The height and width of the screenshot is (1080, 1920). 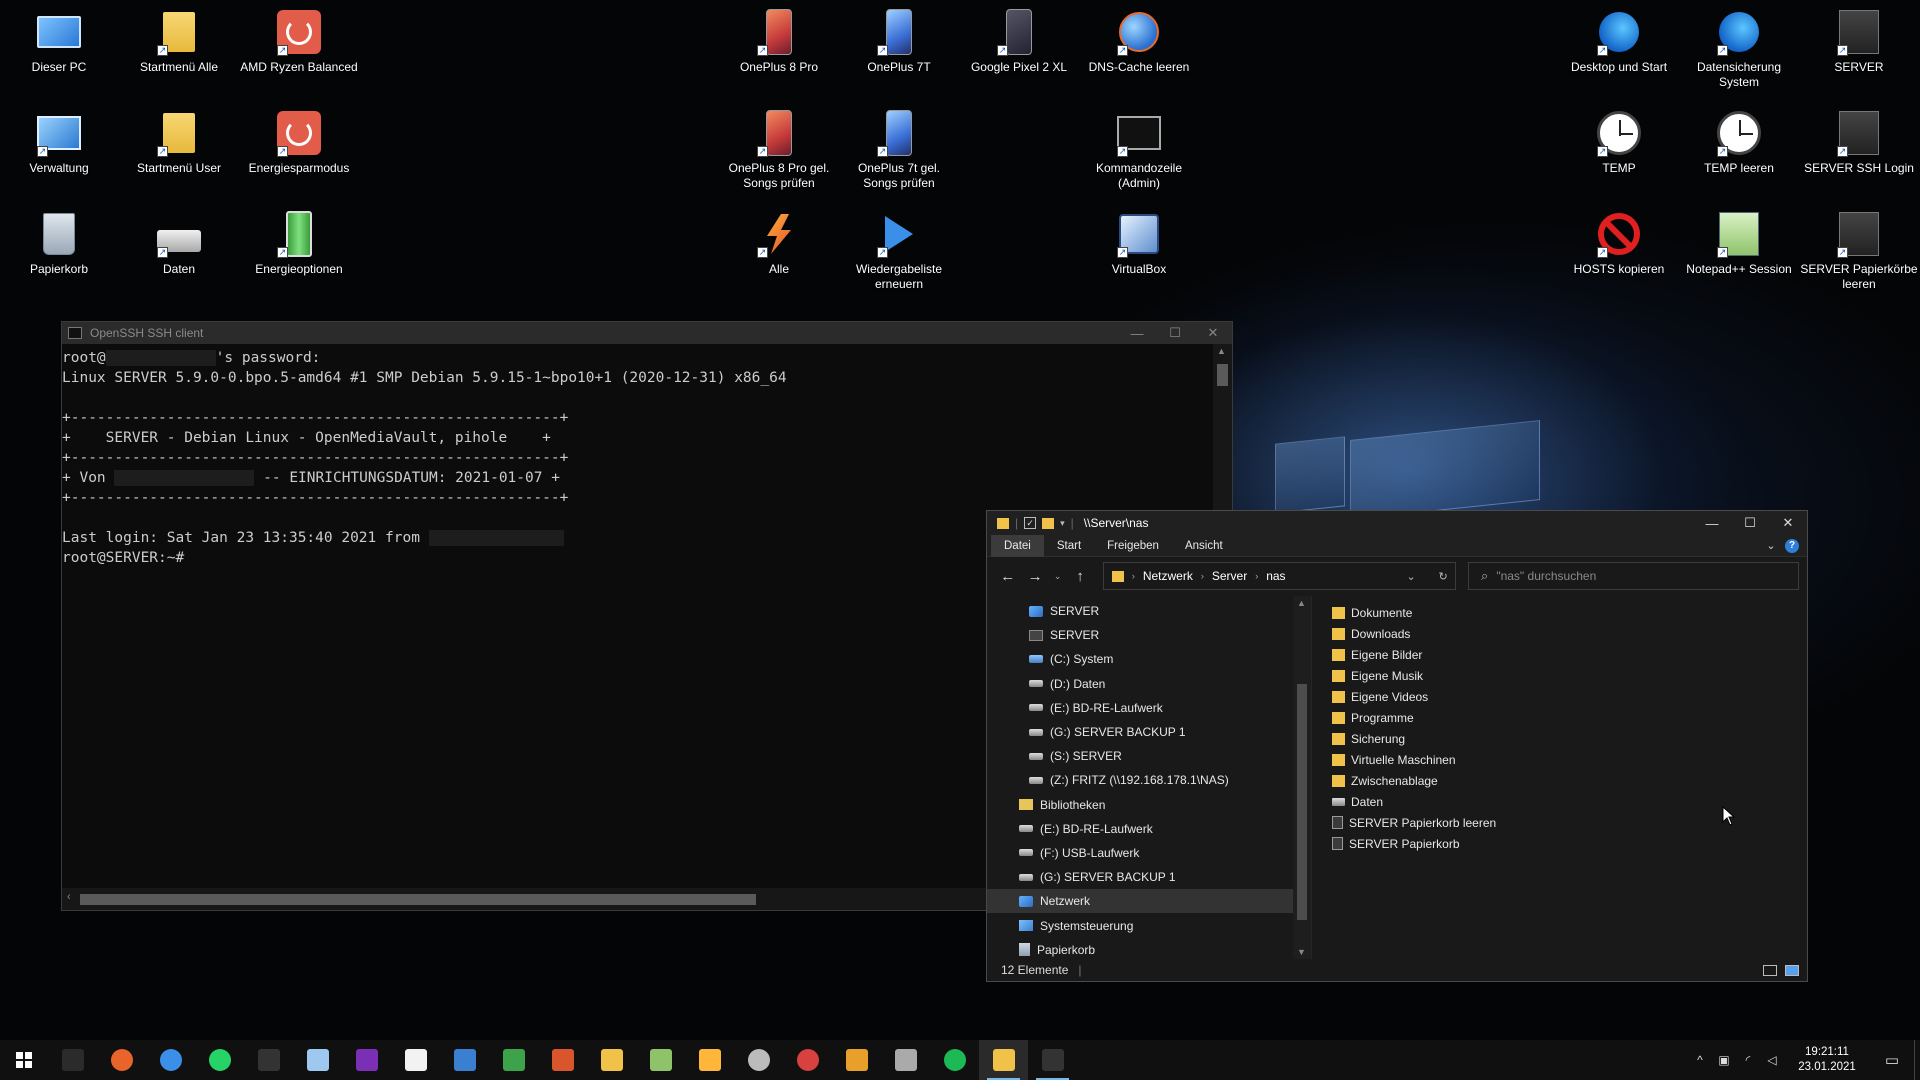 I want to click on tree-item: (F:) USB-Laufwerk, so click(x=1149, y=853).